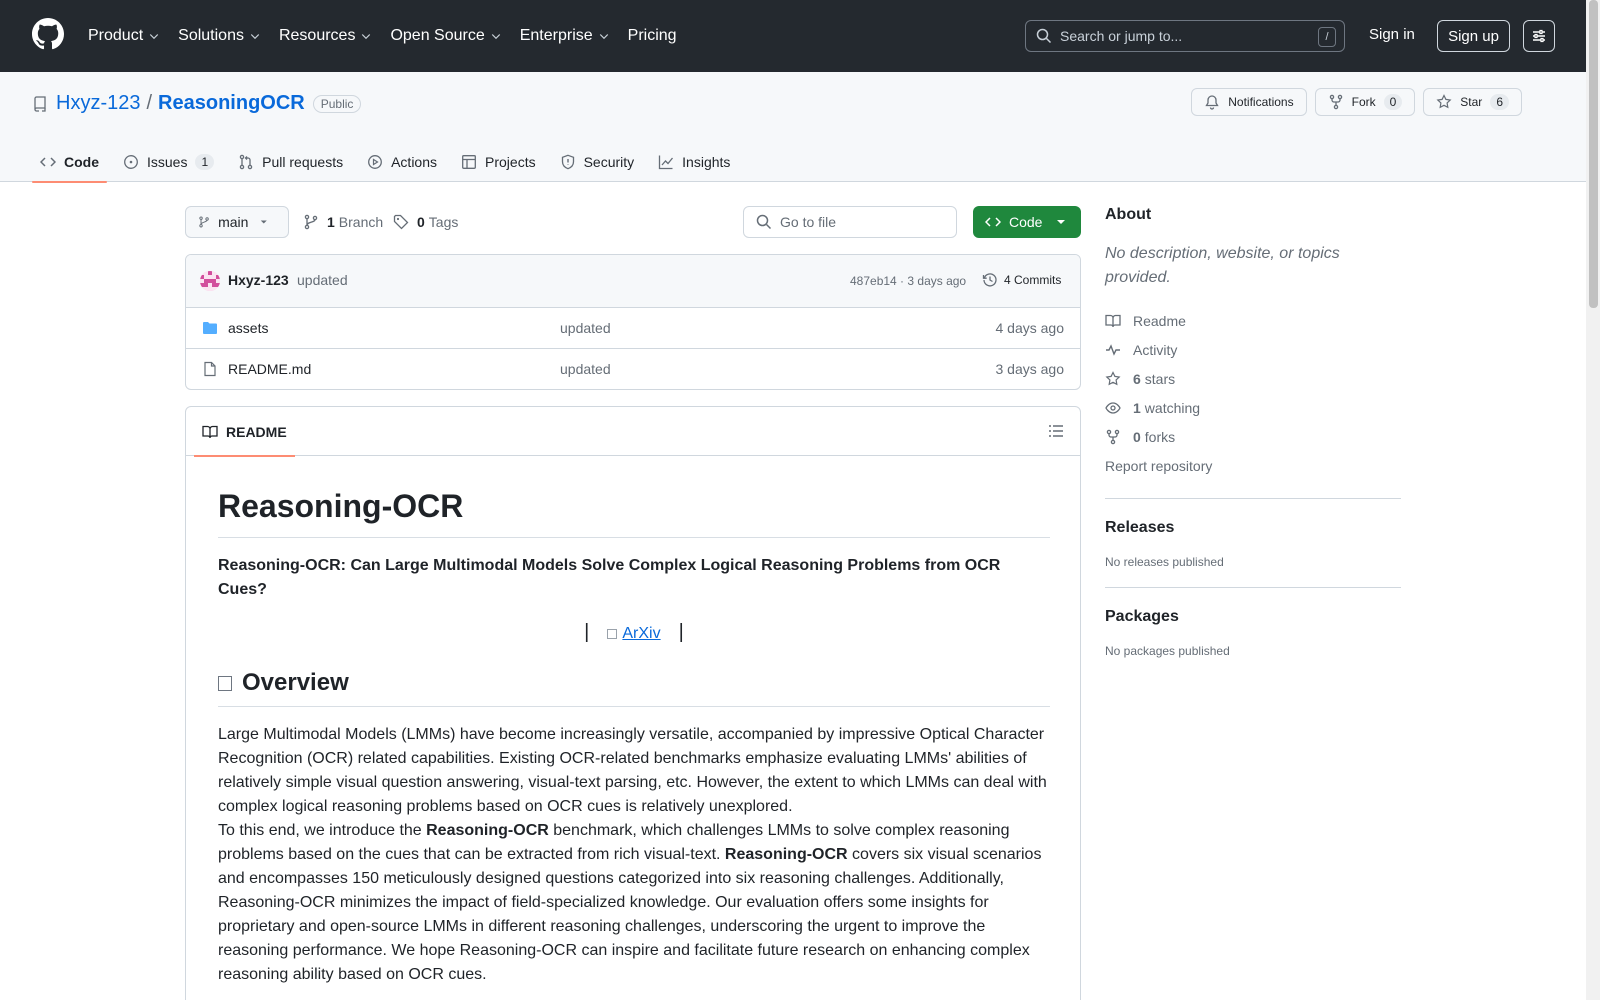 The width and height of the screenshot is (1600, 1000). Describe the element at coordinates (290, 162) in the screenshot. I see `tab-pull-requests: Pull requests` at that location.